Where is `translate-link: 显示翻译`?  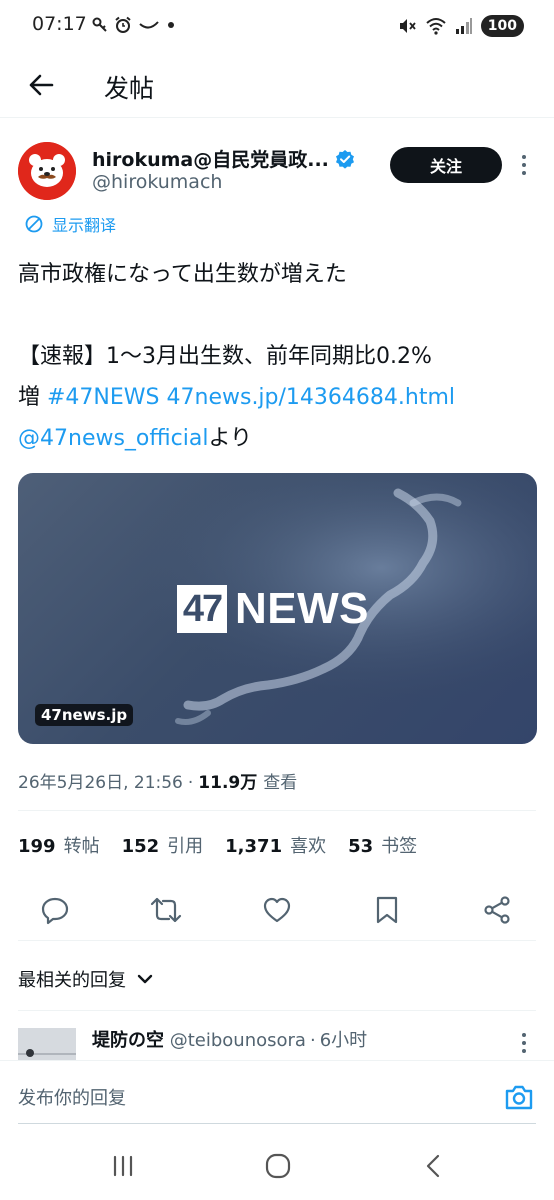
translate-link: 显示翻译 is located at coordinates (70, 224).